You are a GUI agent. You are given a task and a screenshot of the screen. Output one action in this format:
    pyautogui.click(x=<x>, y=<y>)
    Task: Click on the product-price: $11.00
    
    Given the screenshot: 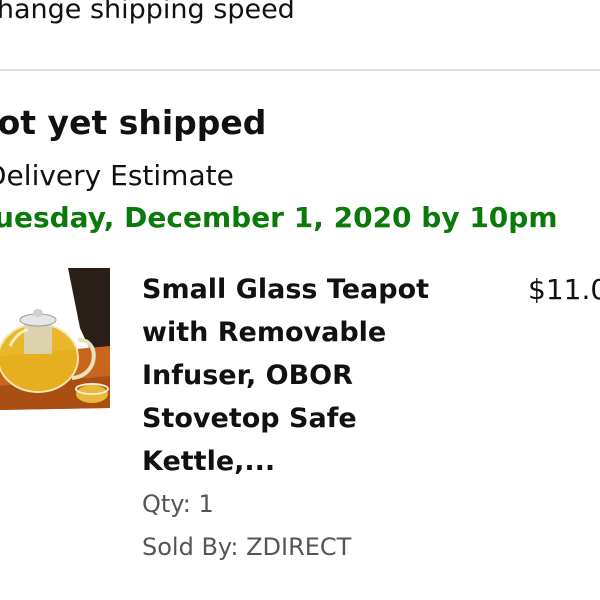 What is the action you would take?
    pyautogui.click(x=564, y=289)
    